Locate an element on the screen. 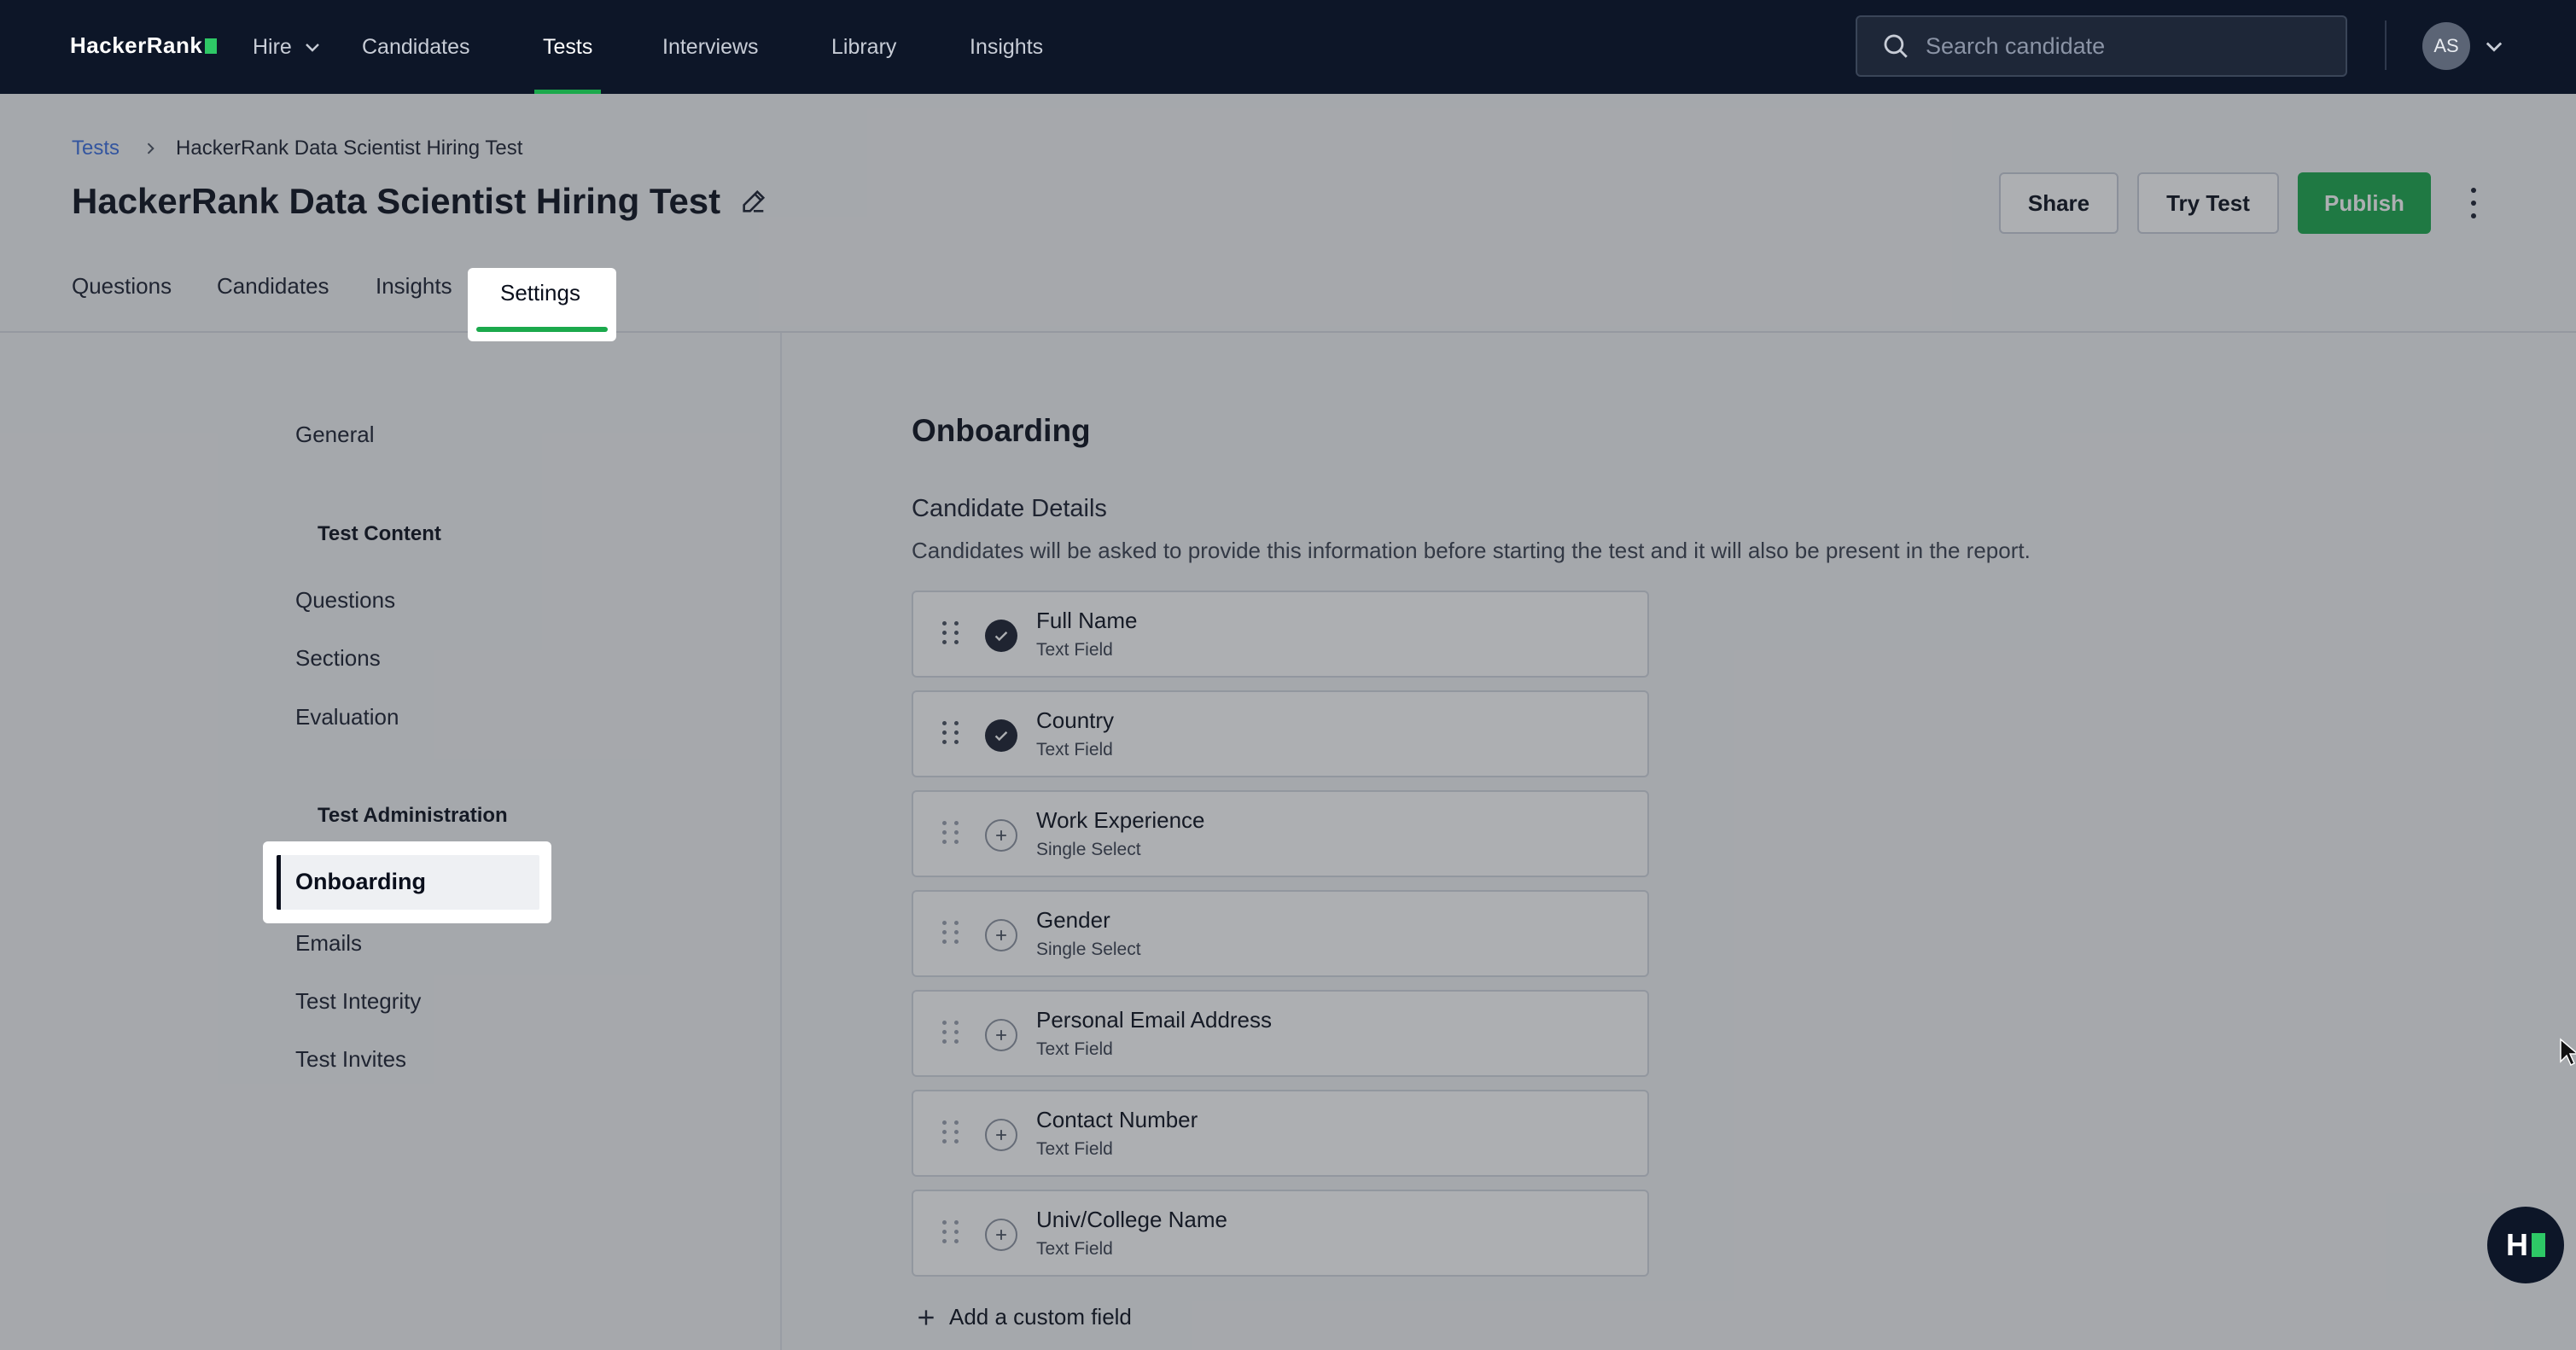 The image size is (2576, 1350). logo-mark is located at coordinates (211, 46).